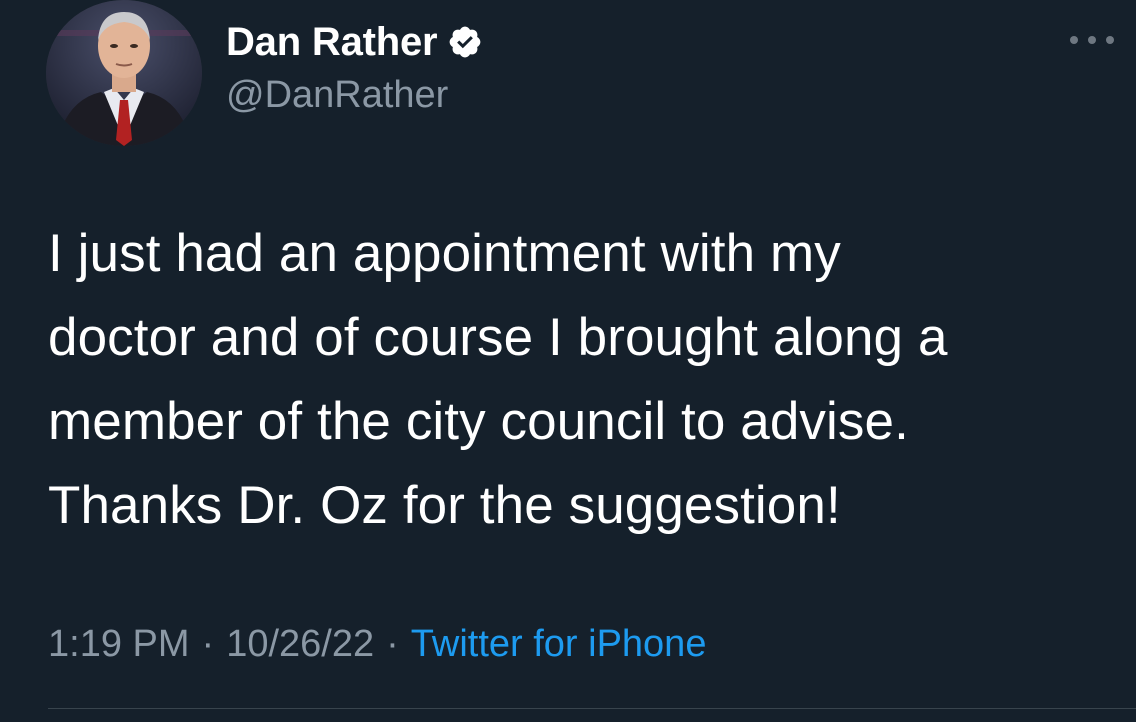  I want to click on tweet-date: 10/26/22, so click(300, 644).